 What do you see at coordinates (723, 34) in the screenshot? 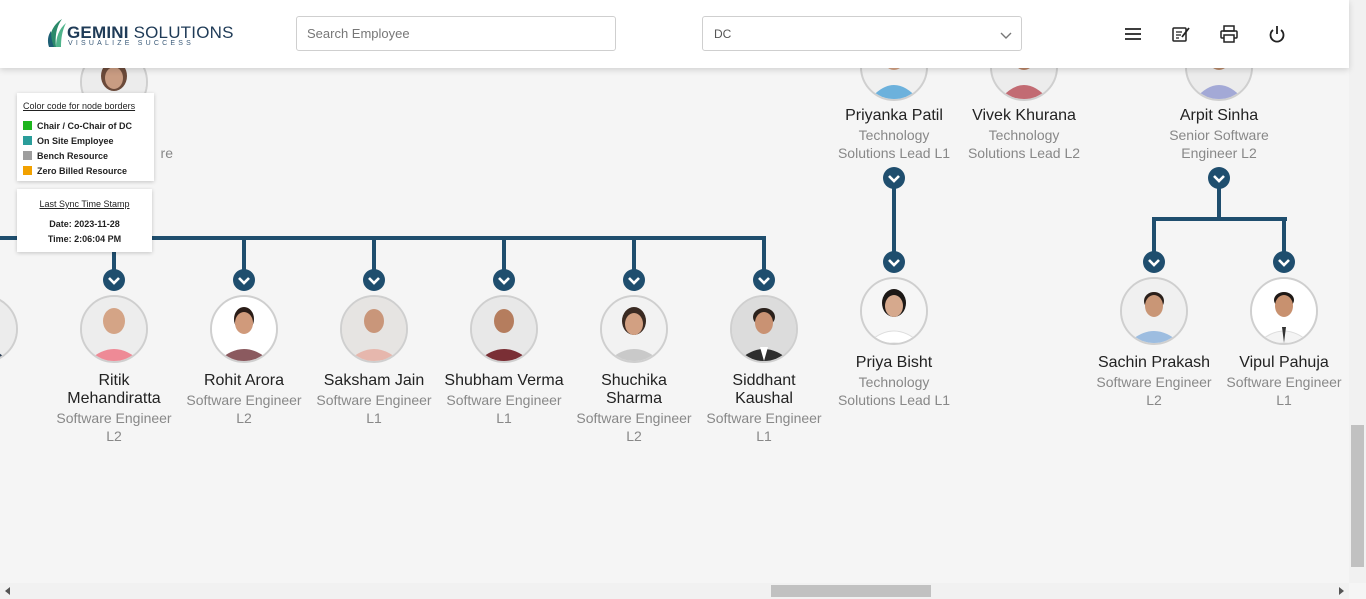
I see `dc-select-value: DC` at bounding box center [723, 34].